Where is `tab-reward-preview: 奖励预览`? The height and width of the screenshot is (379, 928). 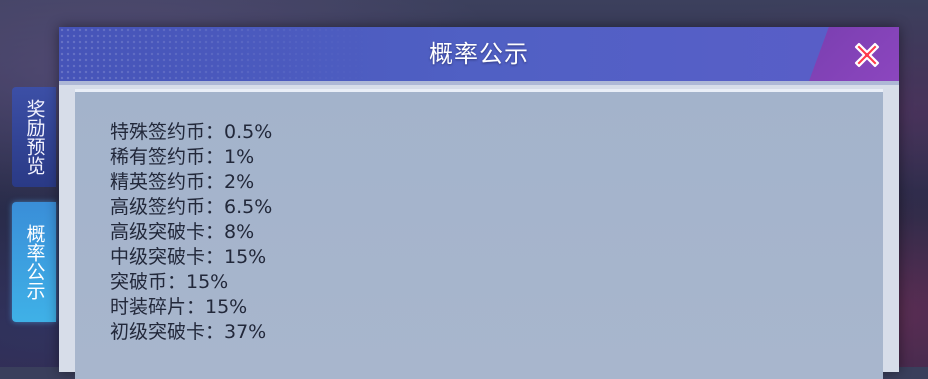
tab-reward-preview: 奖励预览 is located at coordinates (34, 137).